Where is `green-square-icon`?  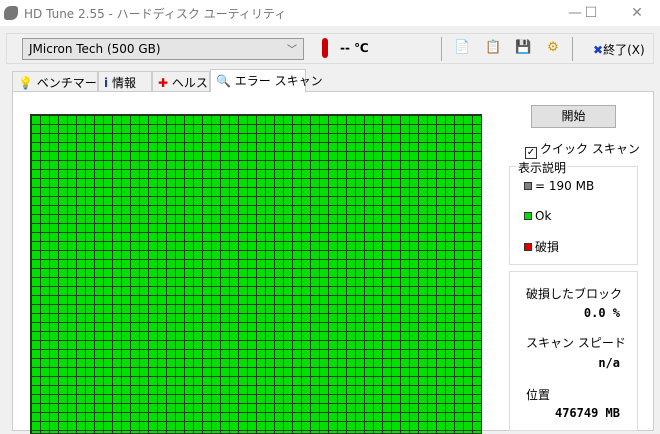
green-square-icon is located at coordinates (528, 216).